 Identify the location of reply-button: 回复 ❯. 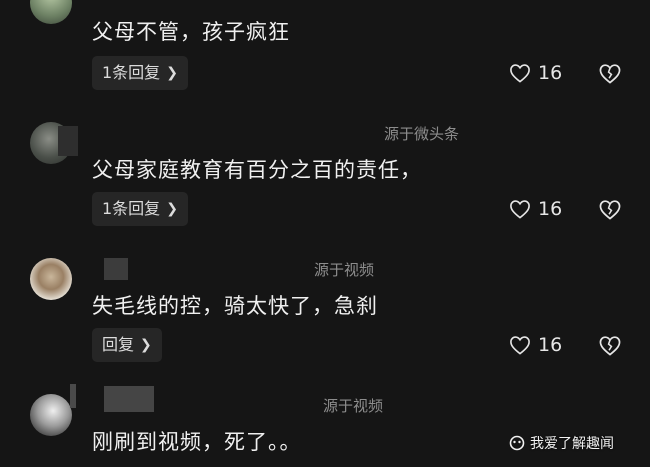
(127, 345).